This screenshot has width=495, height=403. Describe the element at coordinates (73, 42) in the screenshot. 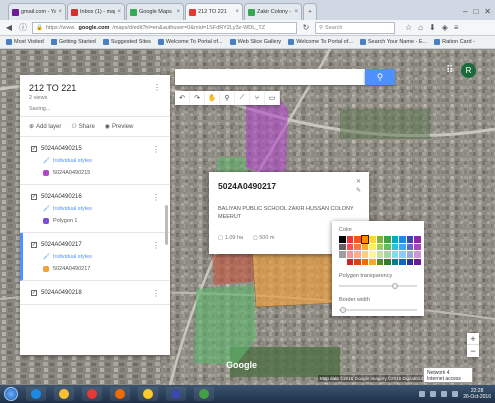

I see `bookmark-item: Getting Started` at that location.